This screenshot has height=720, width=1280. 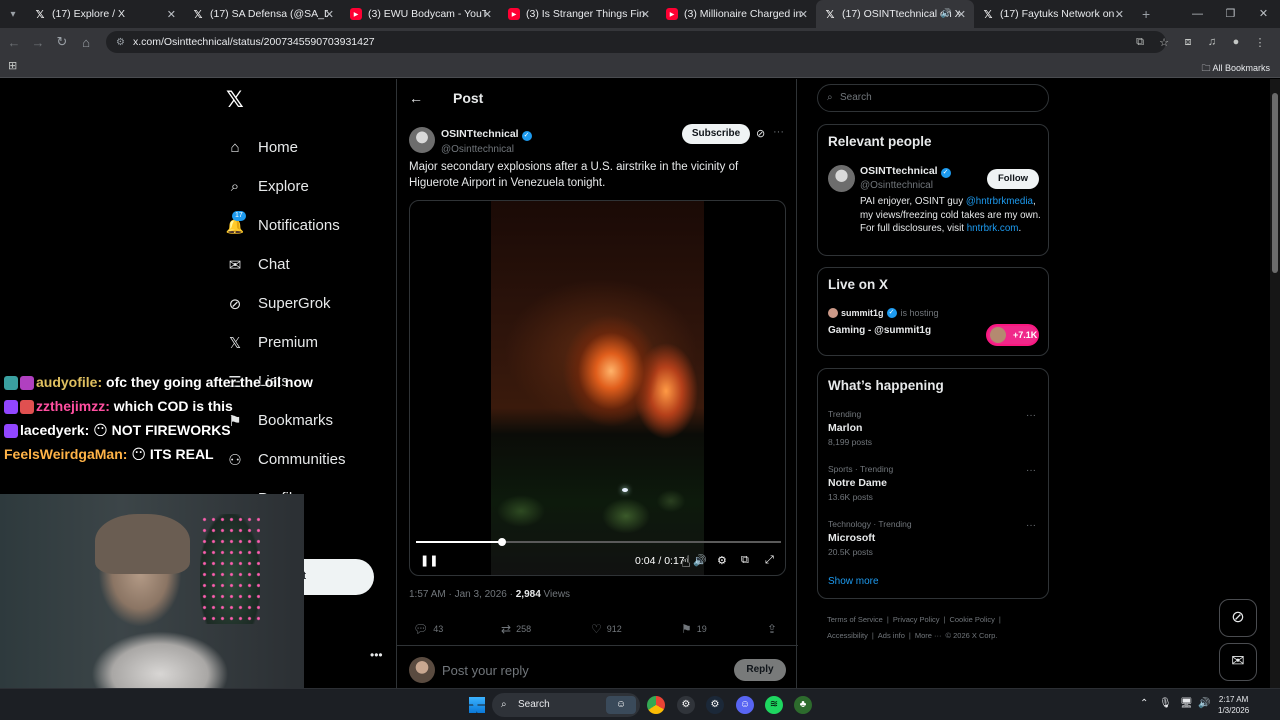 What do you see at coordinates (606, 629) in the screenshot?
I see `like-action: ♡ 912` at bounding box center [606, 629].